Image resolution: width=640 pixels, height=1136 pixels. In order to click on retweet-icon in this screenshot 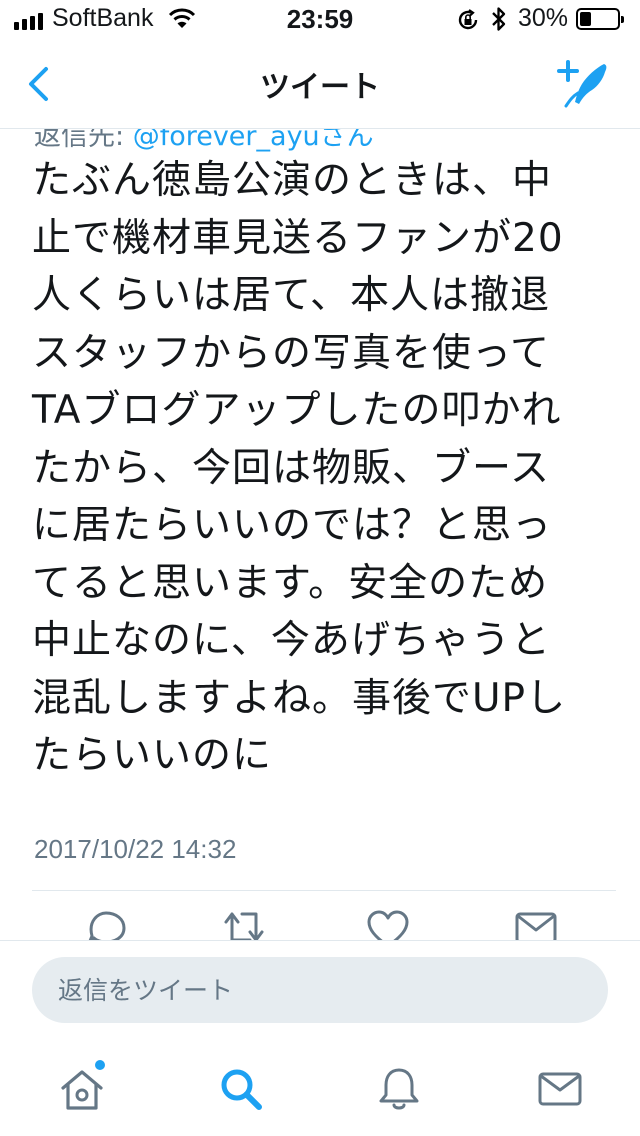, I will do `click(244, 926)`.